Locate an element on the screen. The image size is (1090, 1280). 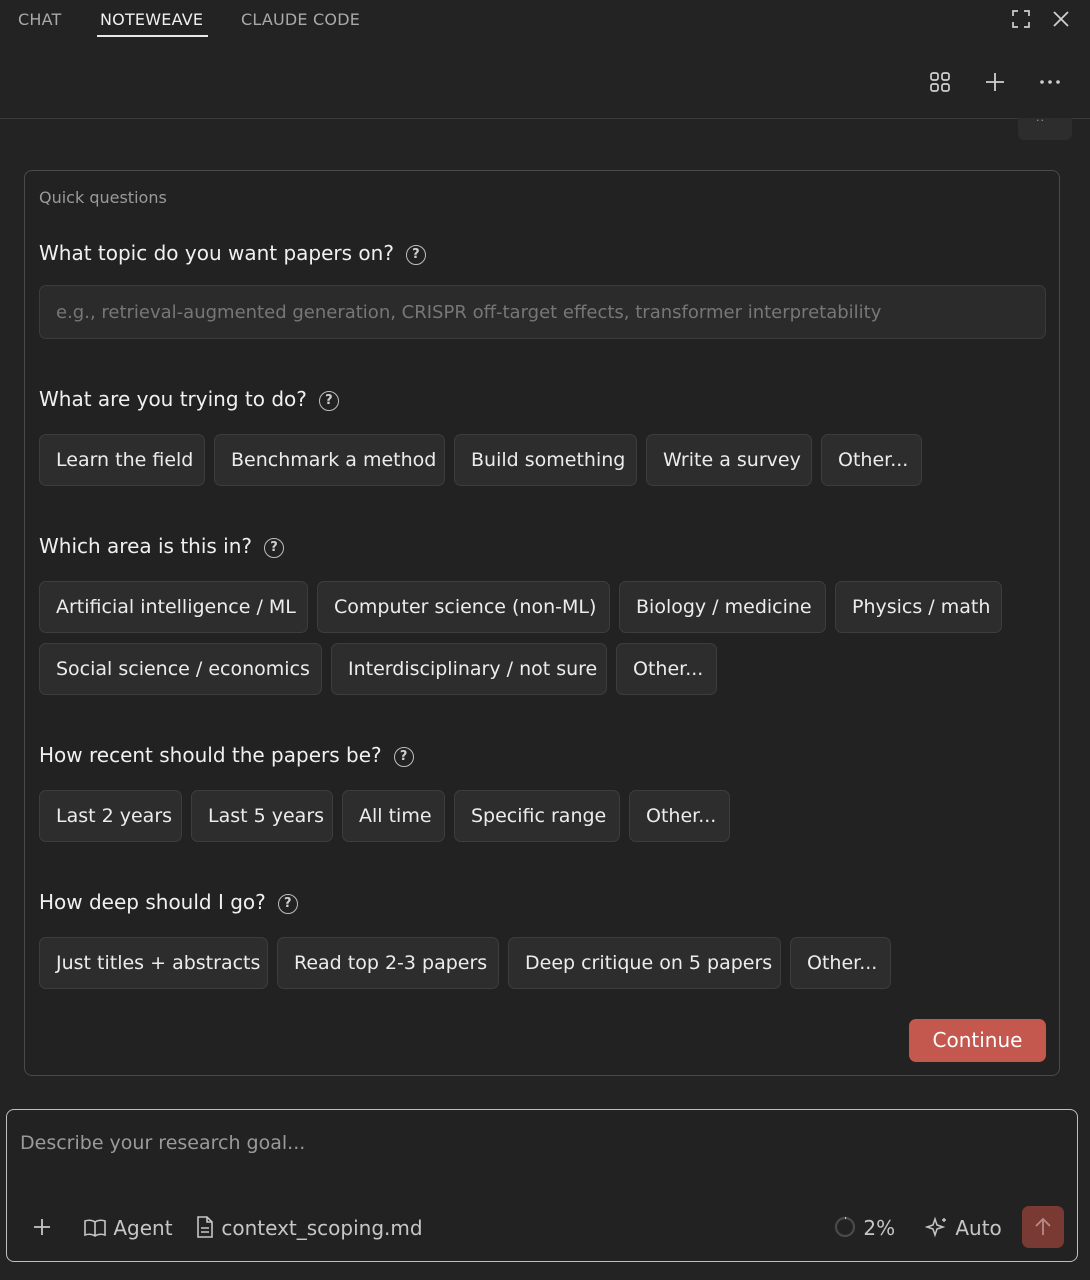
composer: Agent context_scoping.md 2% Auto is located at coordinates (542, 1185).